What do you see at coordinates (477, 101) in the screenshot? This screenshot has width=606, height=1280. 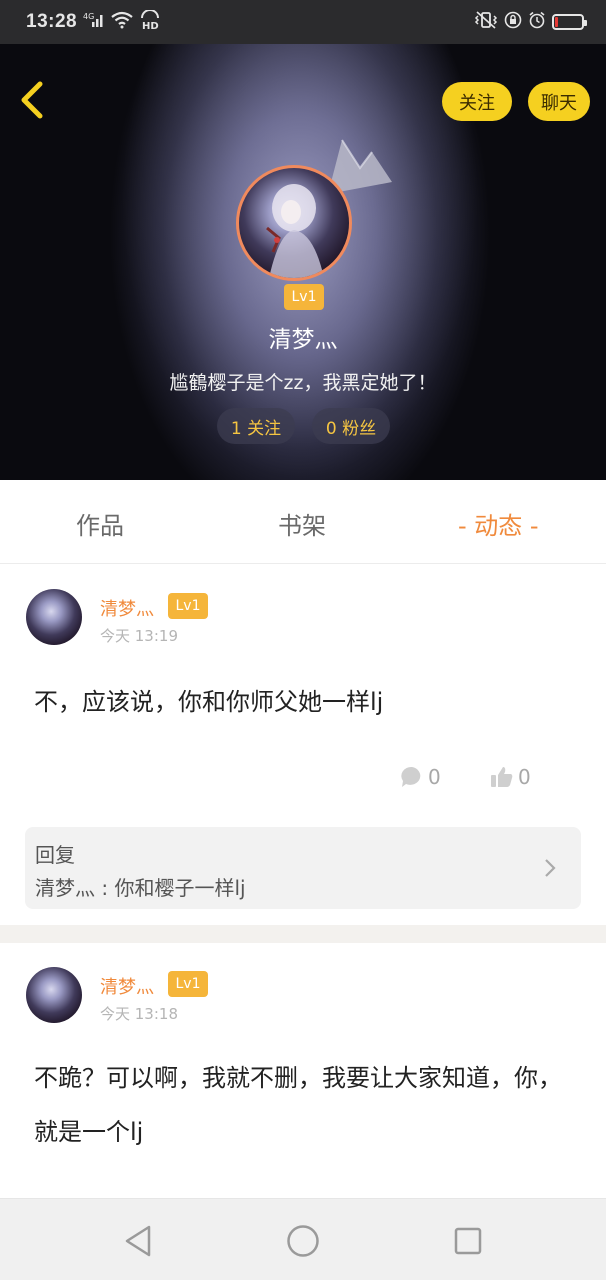 I see `follow-button: 关注` at bounding box center [477, 101].